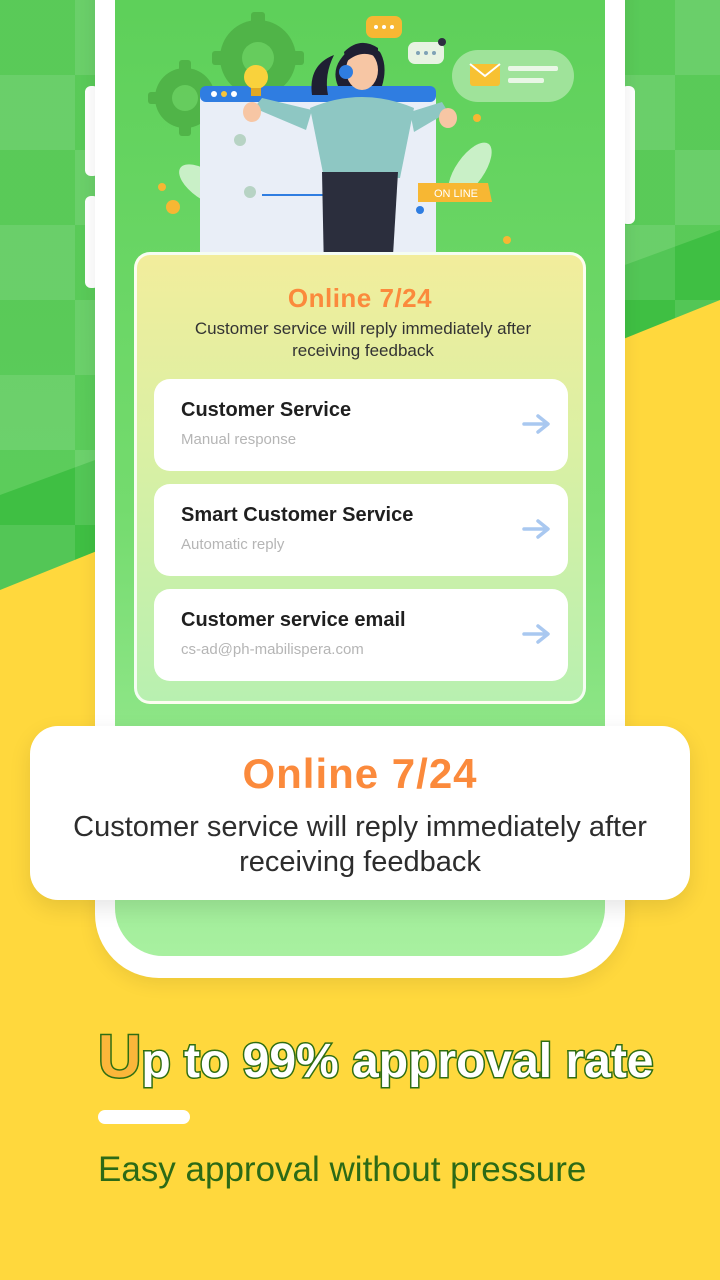 This screenshot has width=720, height=1280. Describe the element at coordinates (119, 1057) in the screenshot. I see `promo-headline-initial: U` at that location.